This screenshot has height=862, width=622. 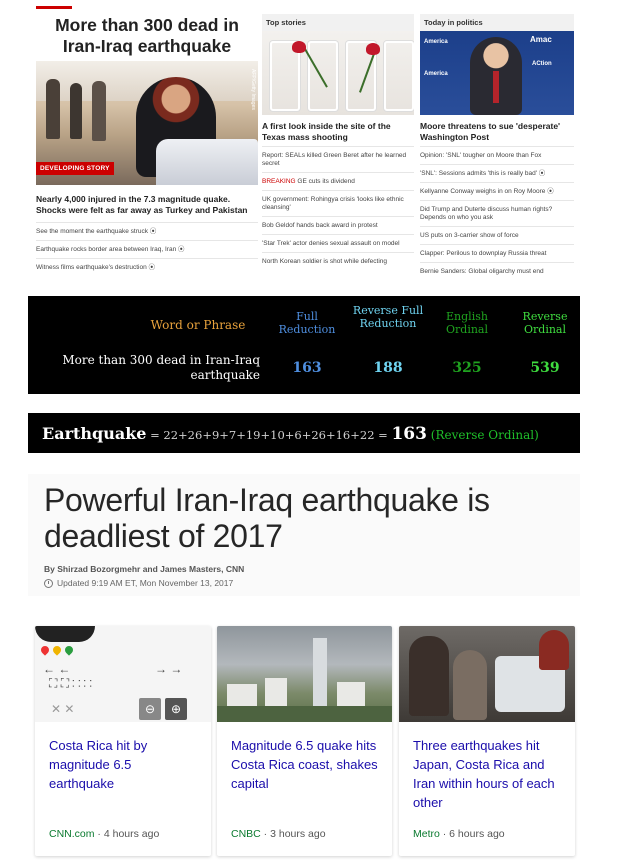 I want to click on reverse-full-reduction-header: Reverse Full Reduction, so click(x=388, y=317).